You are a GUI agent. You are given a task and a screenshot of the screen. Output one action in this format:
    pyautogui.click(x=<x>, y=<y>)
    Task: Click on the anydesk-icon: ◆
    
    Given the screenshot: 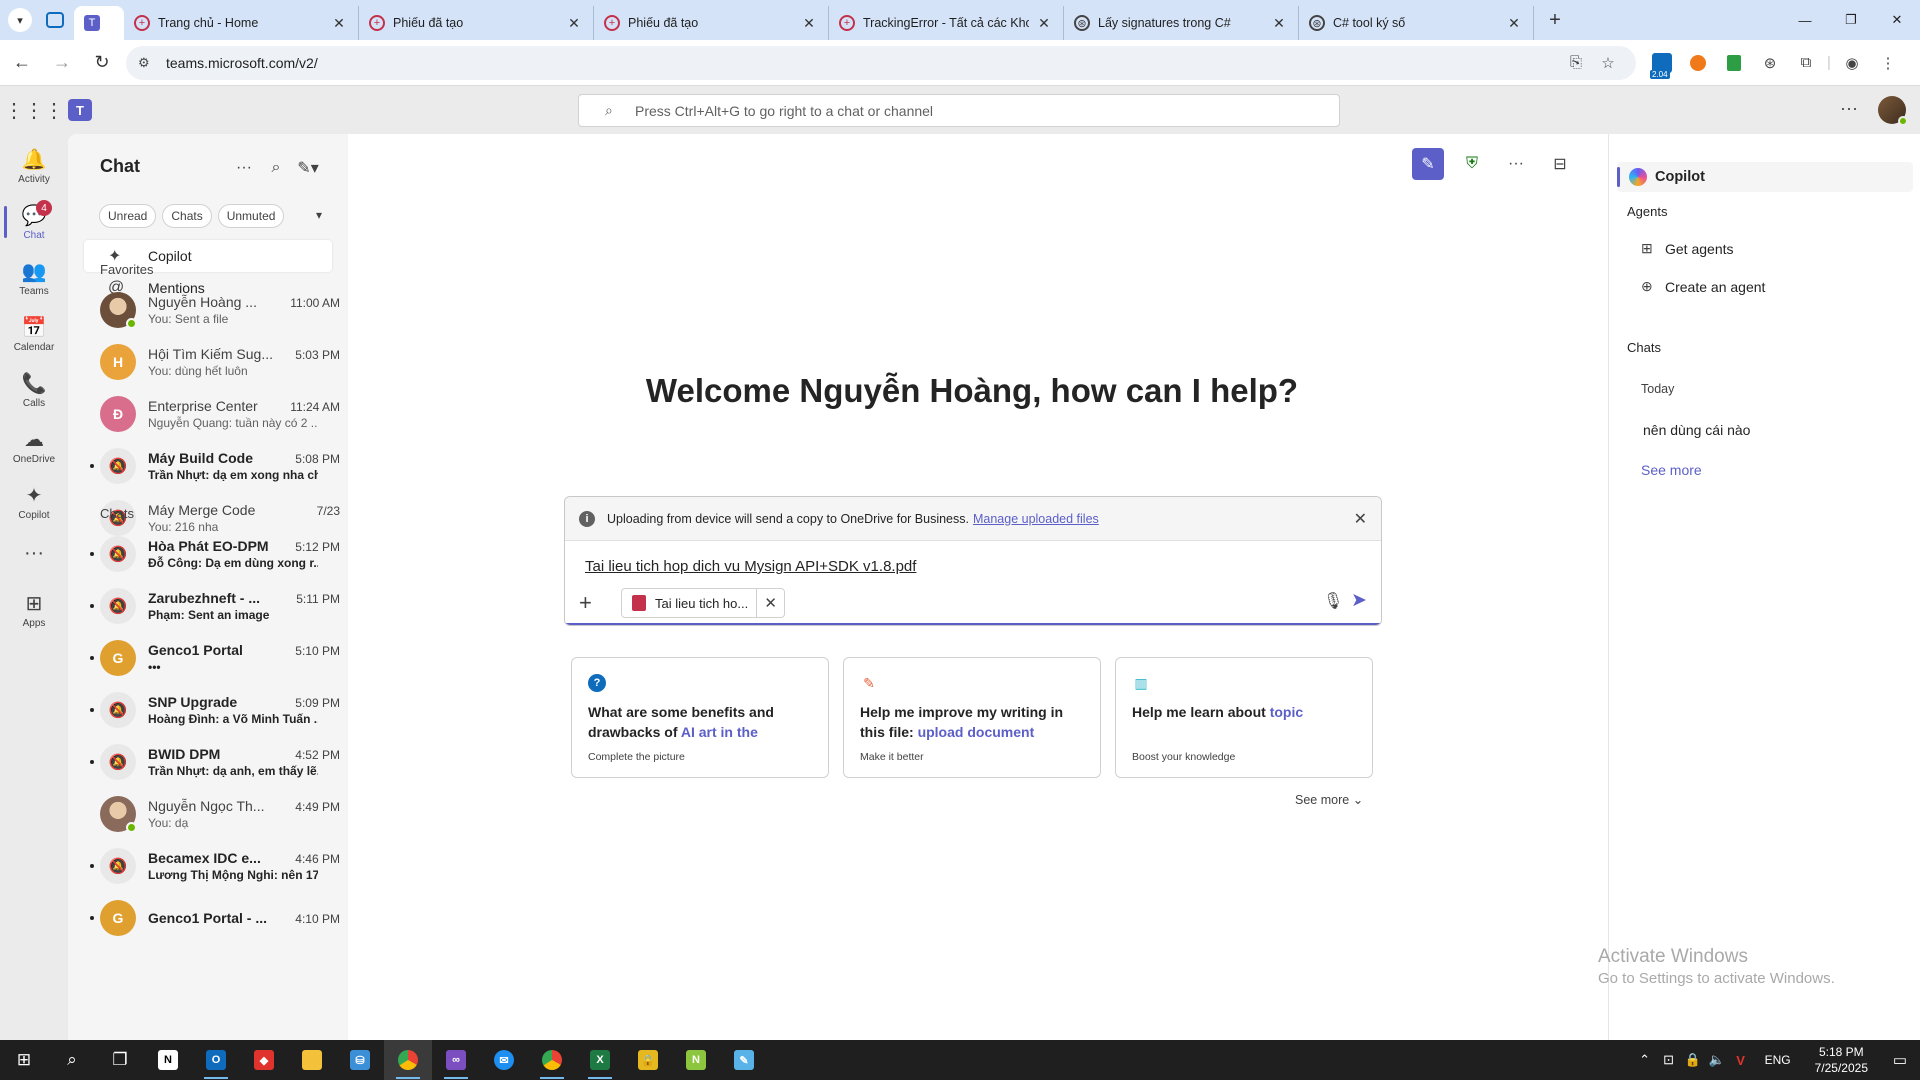 What is the action you would take?
    pyautogui.click(x=264, y=1060)
    